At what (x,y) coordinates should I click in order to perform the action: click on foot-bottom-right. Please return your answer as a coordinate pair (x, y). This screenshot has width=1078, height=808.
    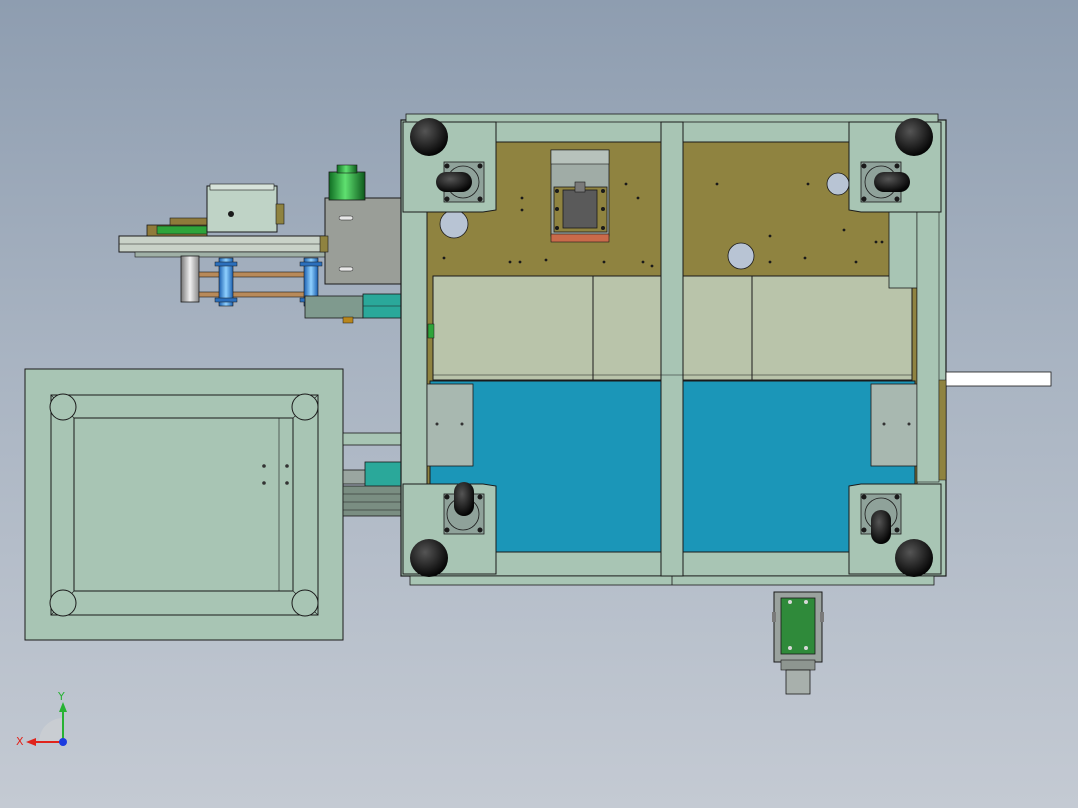
    Looking at the image, I should click on (914, 558).